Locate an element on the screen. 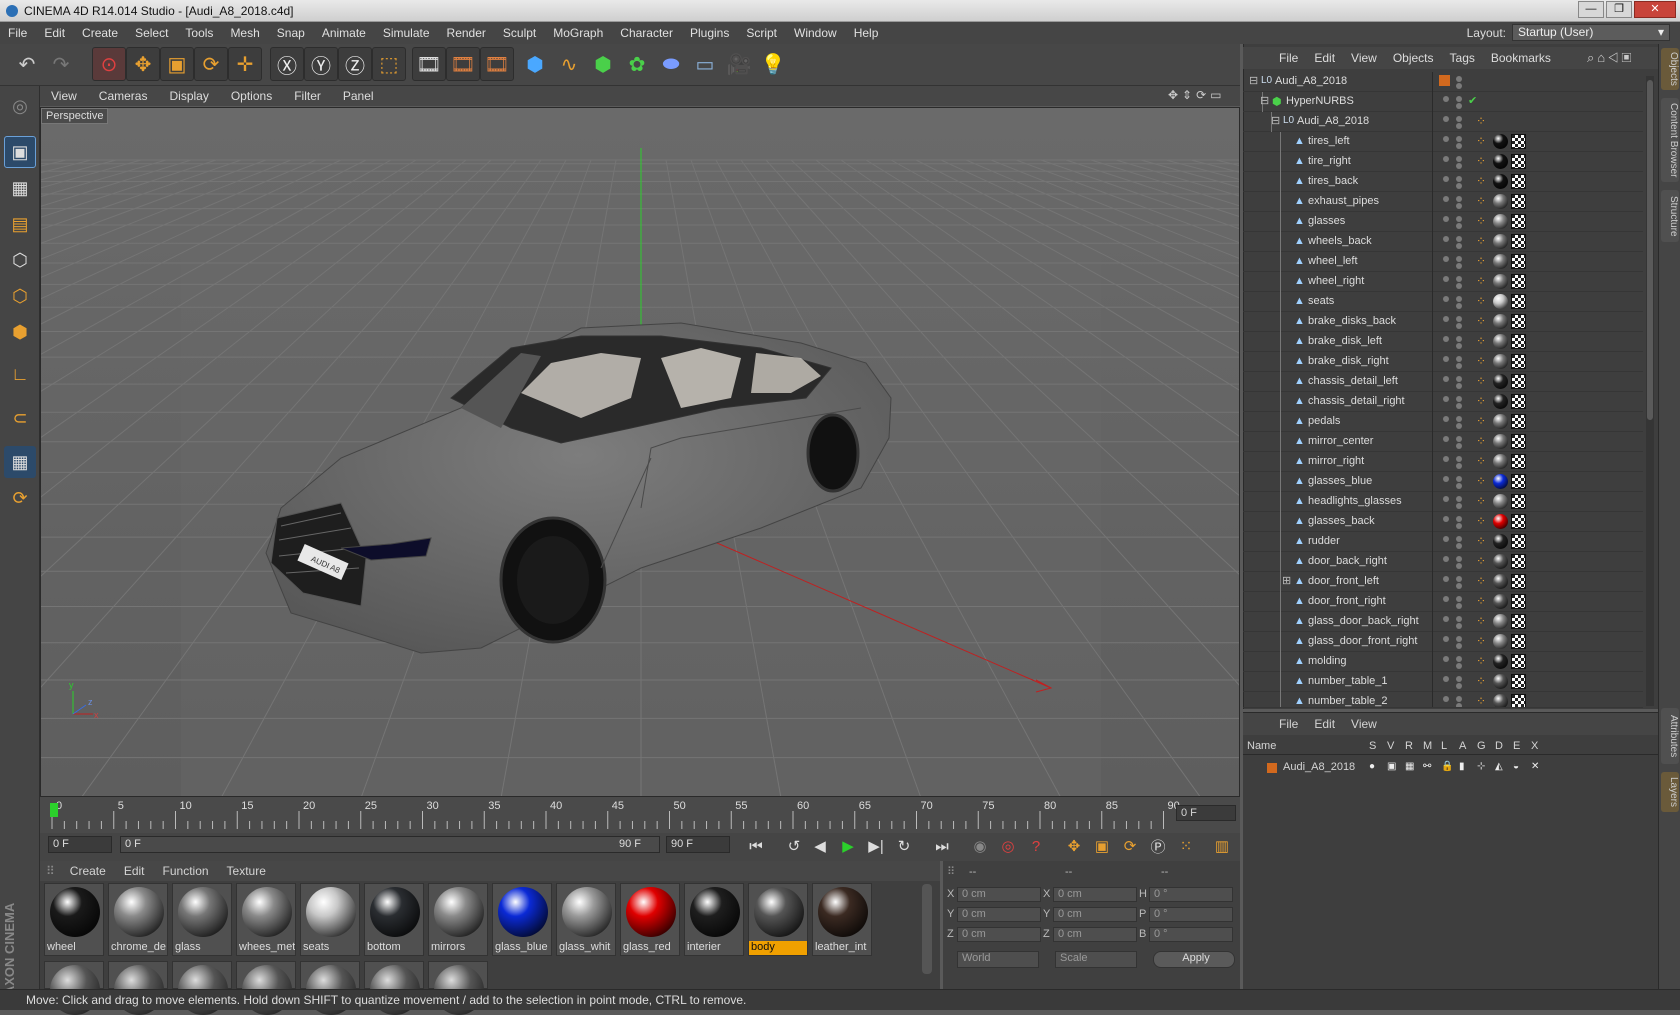 The image size is (1680, 1015). object-row: ▲ brake_disk_left ⁘ is located at coordinates (1443, 342).